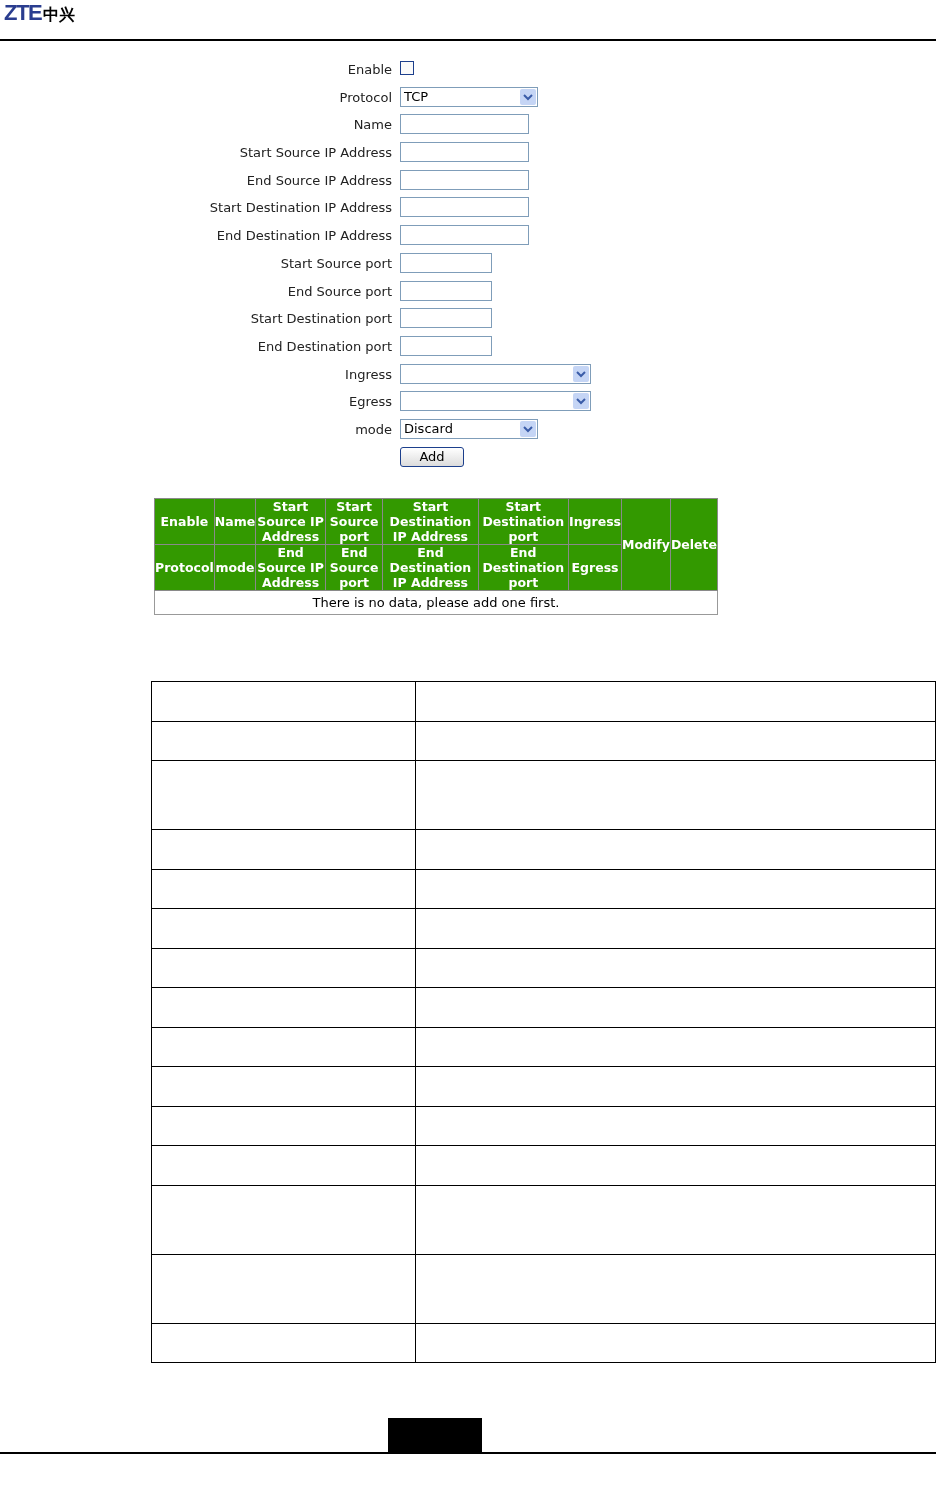 The width and height of the screenshot is (936, 1503). I want to click on column-header: mode, so click(235, 567).